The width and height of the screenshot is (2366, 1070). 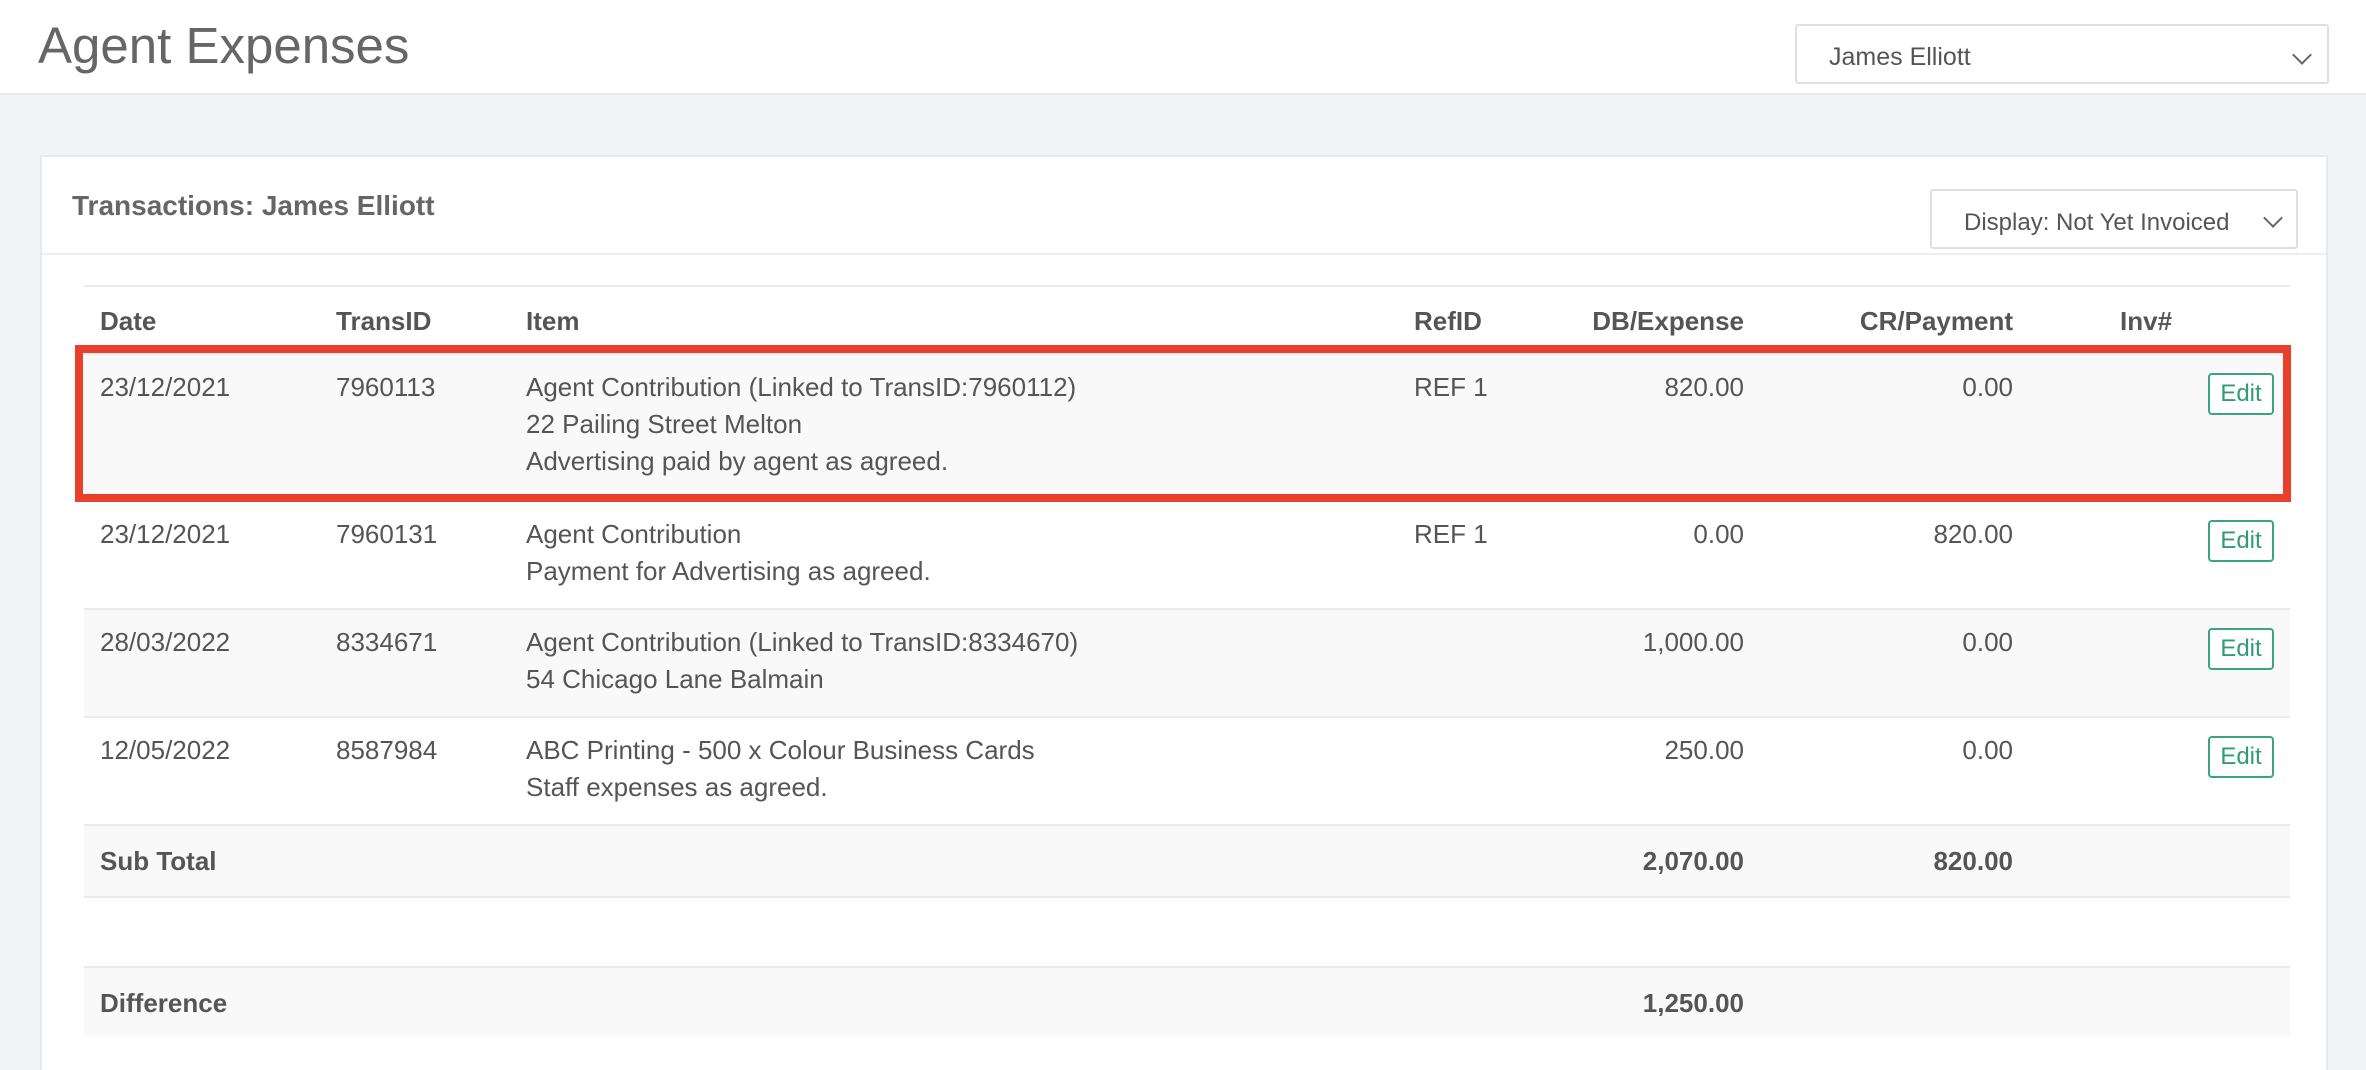 What do you see at coordinates (387, 642) in the screenshot?
I see `row-transid: 8334671` at bounding box center [387, 642].